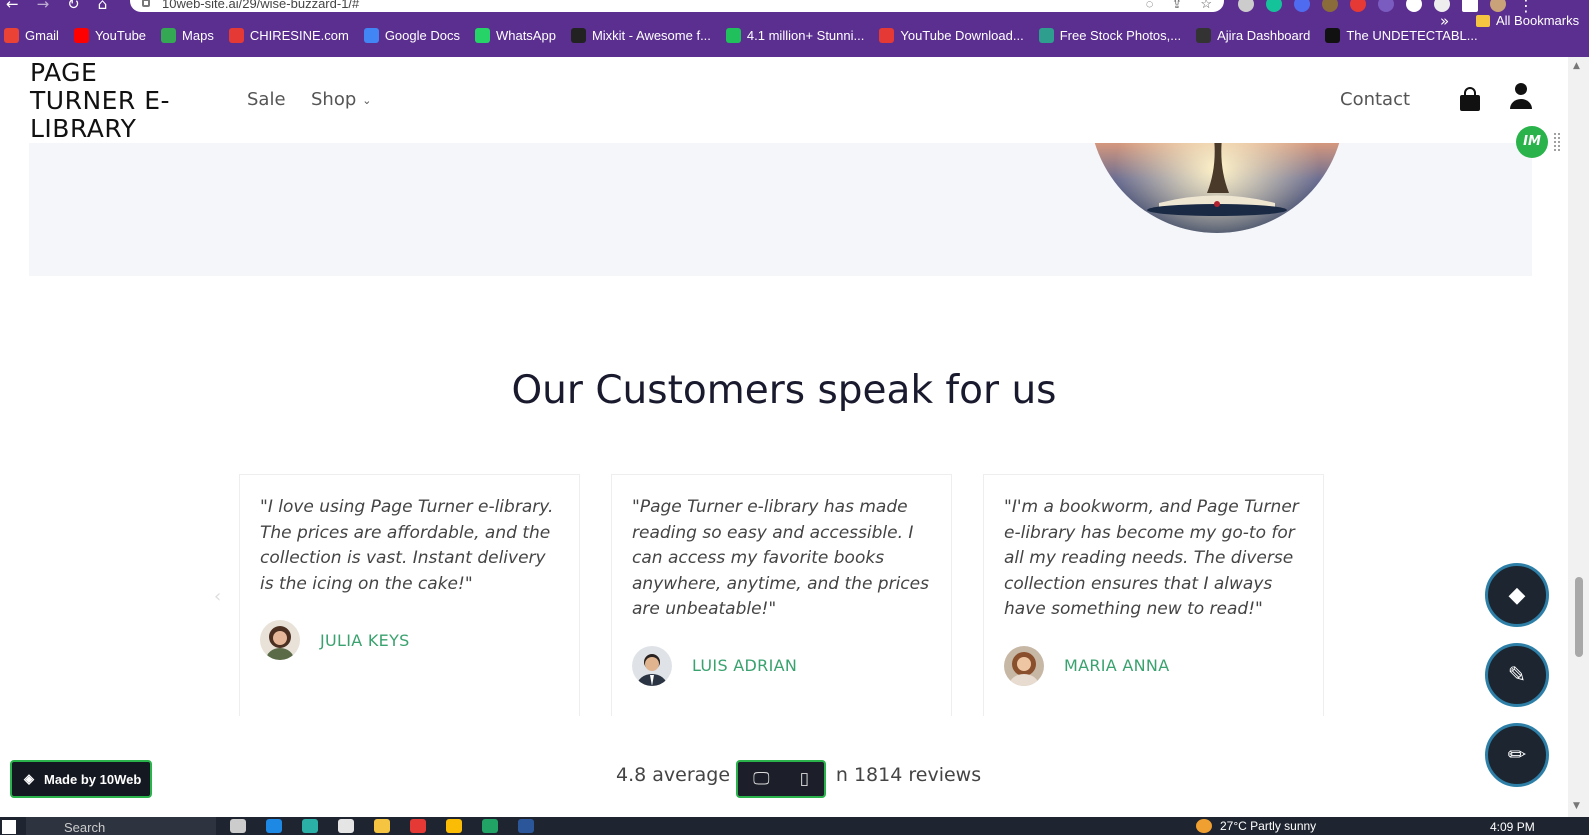 The image size is (1589, 839). Describe the element at coordinates (1253, 35) in the screenshot. I see `bookmark-item: Ajira Dashboard` at that location.